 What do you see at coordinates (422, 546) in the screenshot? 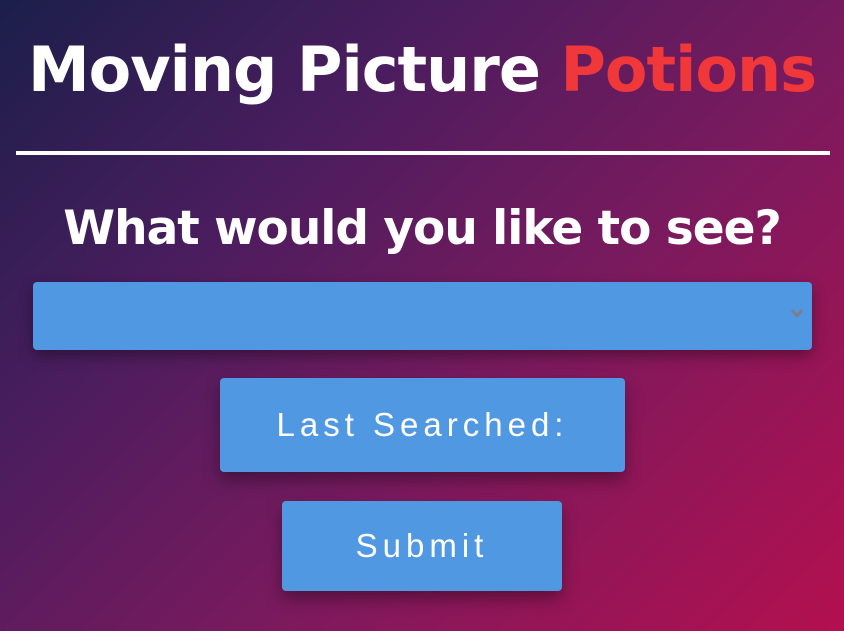
I see `submit-button: Submit` at bounding box center [422, 546].